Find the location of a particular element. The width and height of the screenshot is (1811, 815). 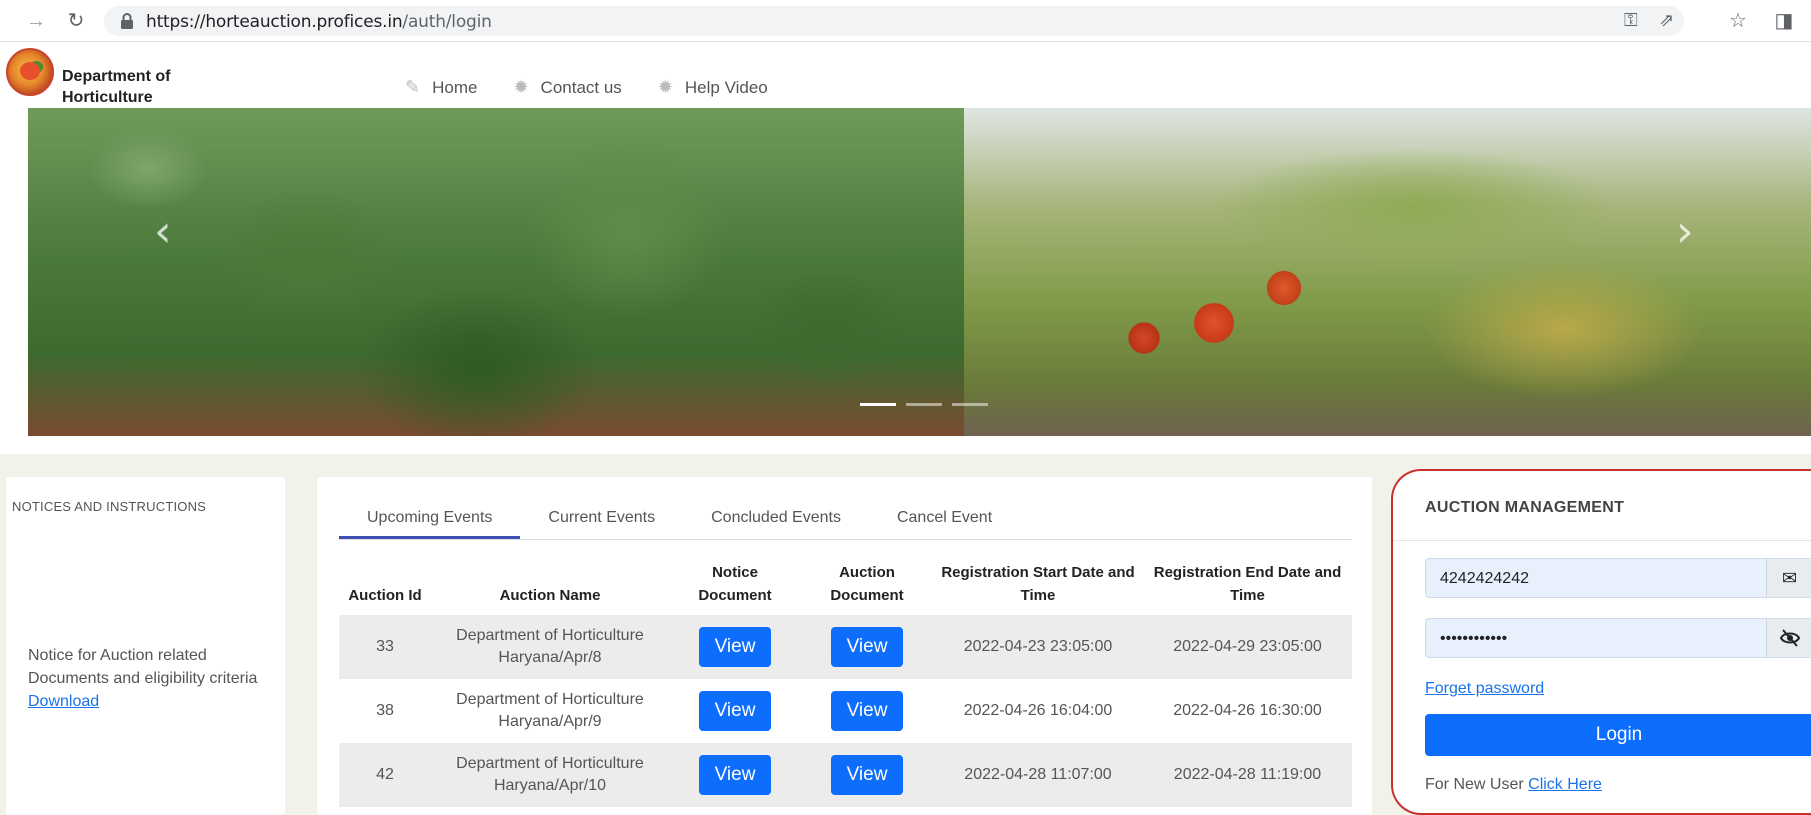

password-field: •••••••••••• is located at coordinates (1618, 638).